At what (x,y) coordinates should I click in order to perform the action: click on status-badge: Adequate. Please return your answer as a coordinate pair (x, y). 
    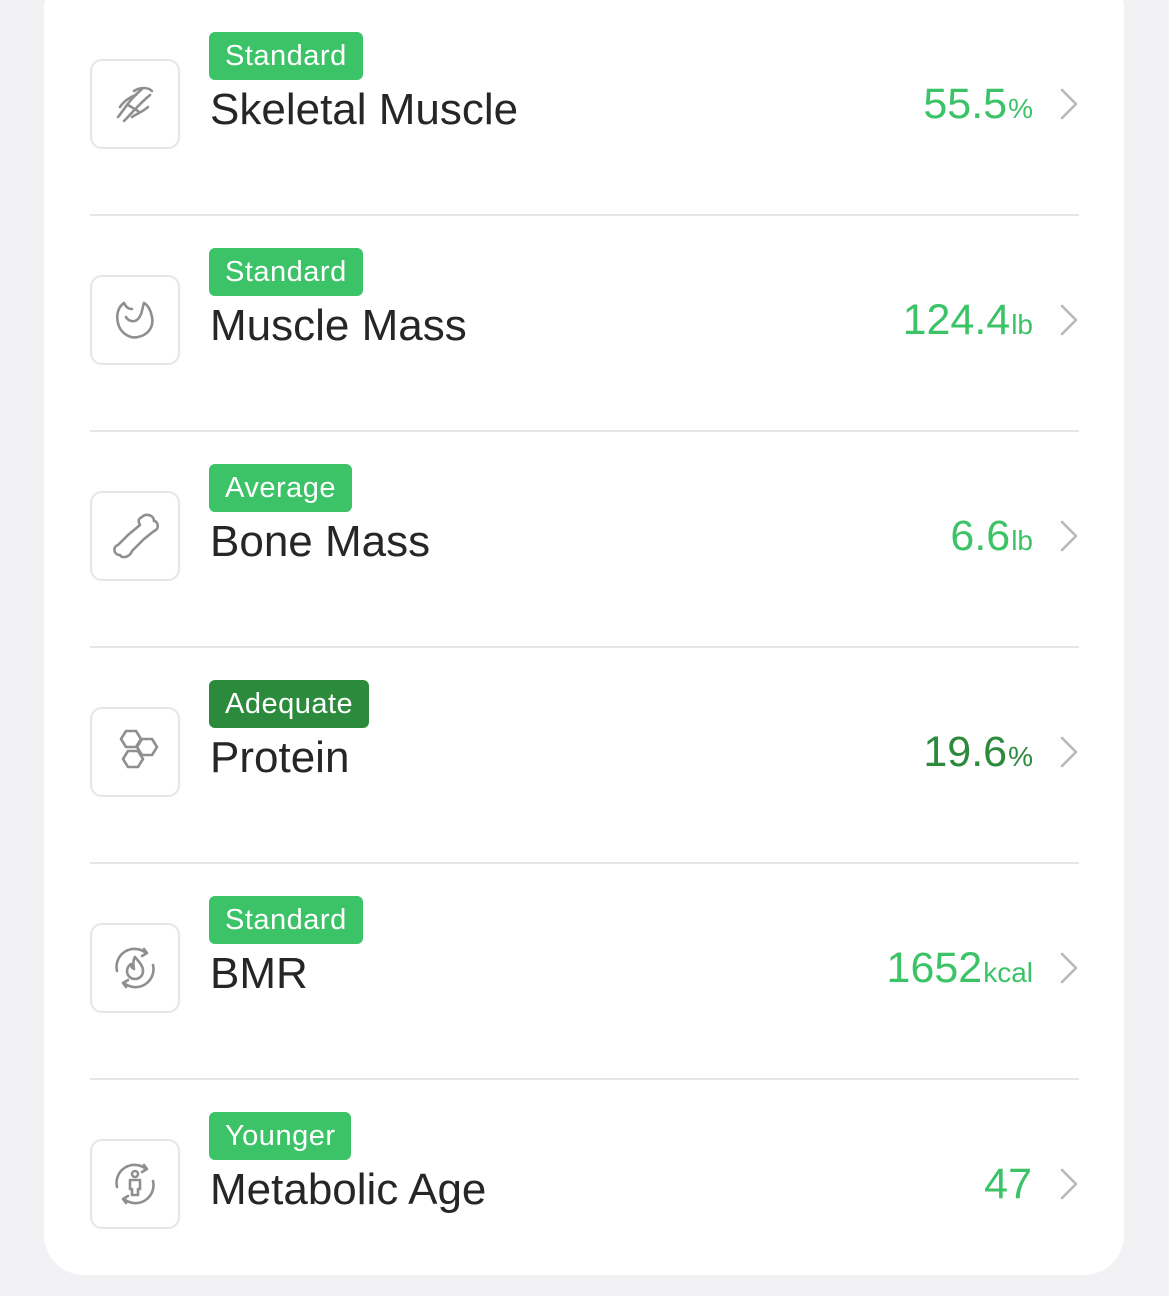
    Looking at the image, I should click on (289, 704).